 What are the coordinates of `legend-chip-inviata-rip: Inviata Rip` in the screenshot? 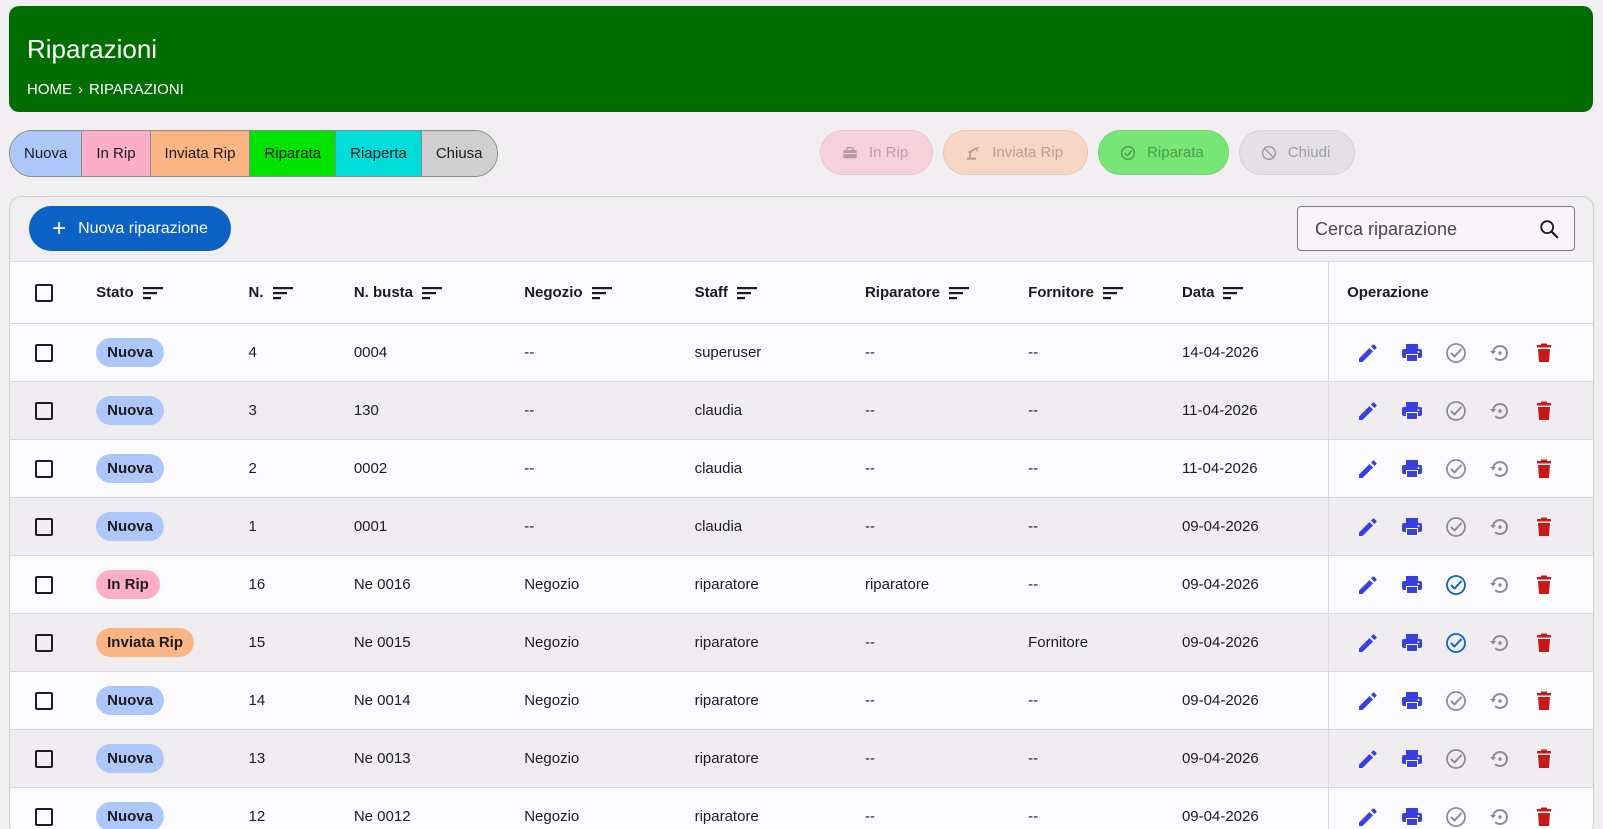 It's located at (200, 153).